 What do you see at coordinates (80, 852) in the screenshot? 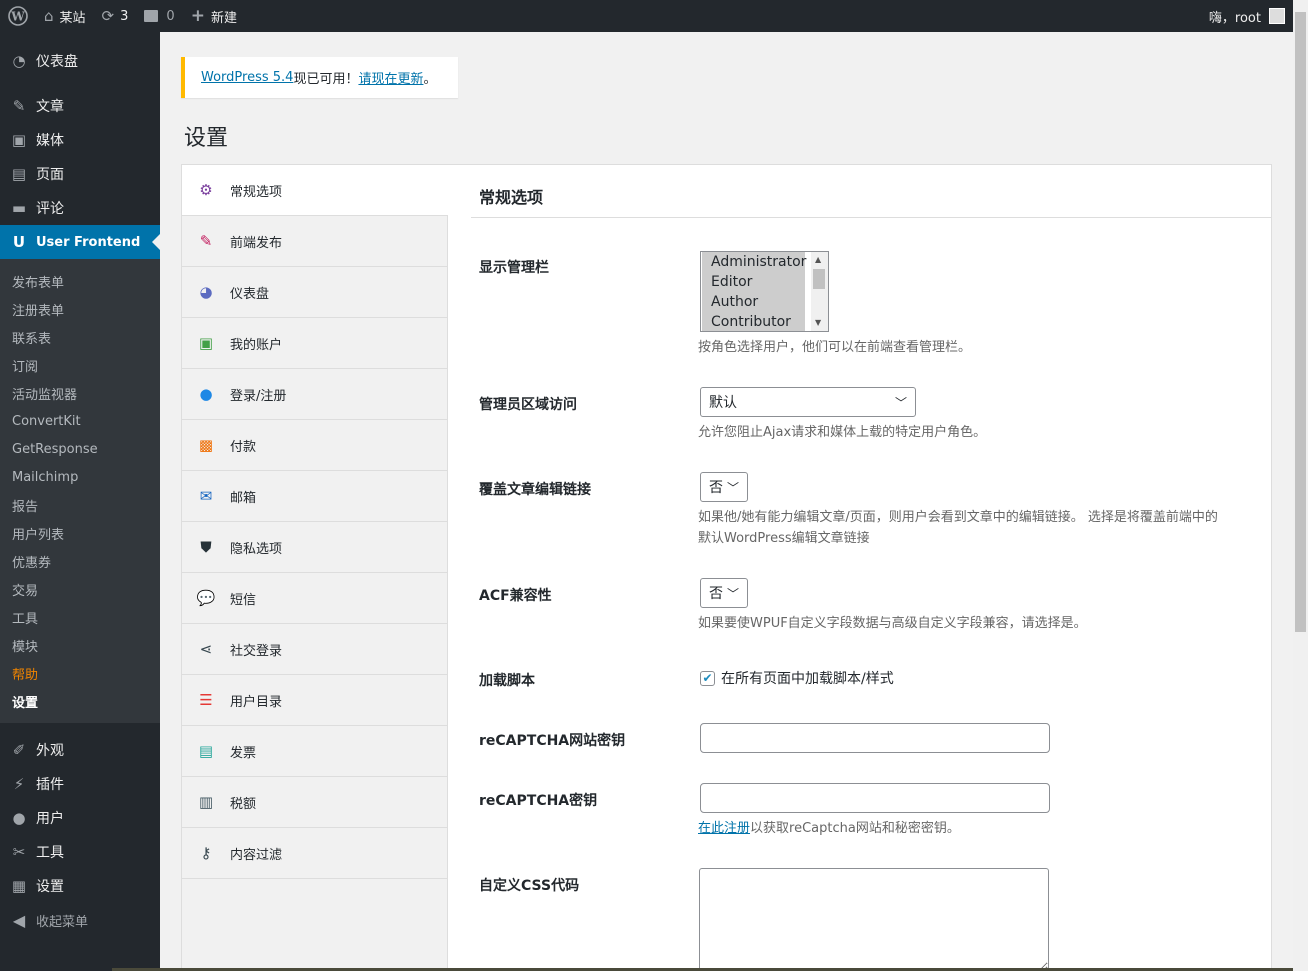
I see `menu-tools: ✂ 工具` at bounding box center [80, 852].